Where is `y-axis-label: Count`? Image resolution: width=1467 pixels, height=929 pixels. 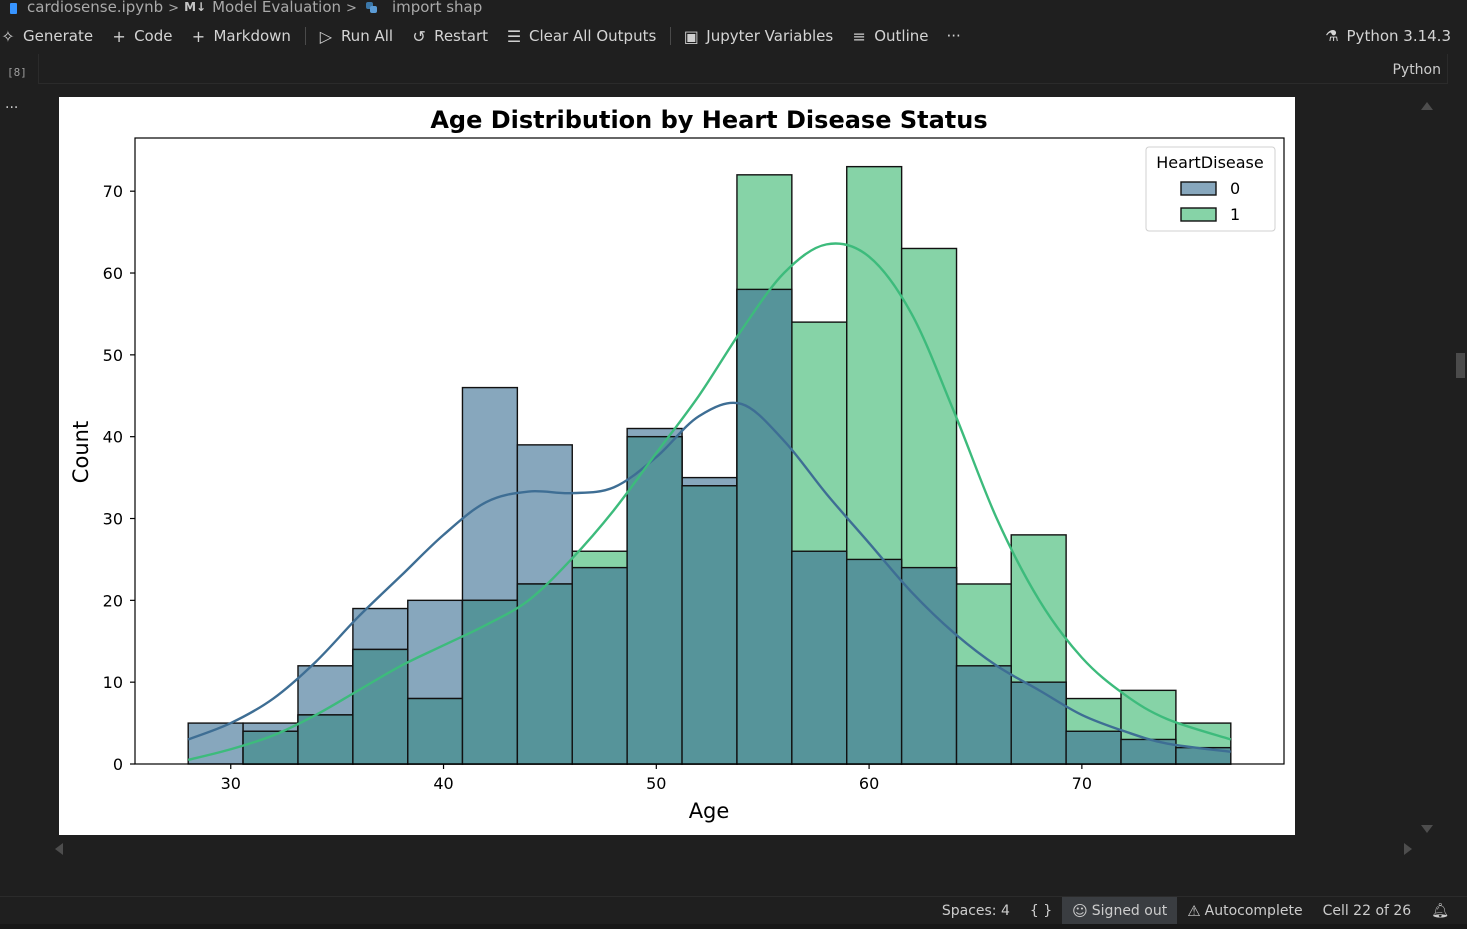
y-axis-label: Count is located at coordinates (81, 452).